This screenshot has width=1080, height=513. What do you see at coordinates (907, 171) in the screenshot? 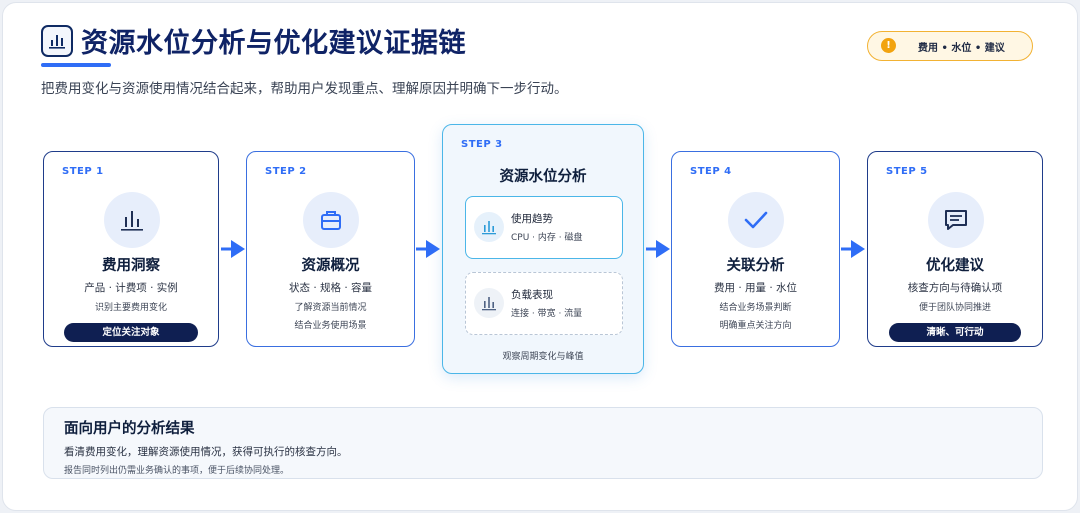
I see `step-5-label: STEP 5` at bounding box center [907, 171].